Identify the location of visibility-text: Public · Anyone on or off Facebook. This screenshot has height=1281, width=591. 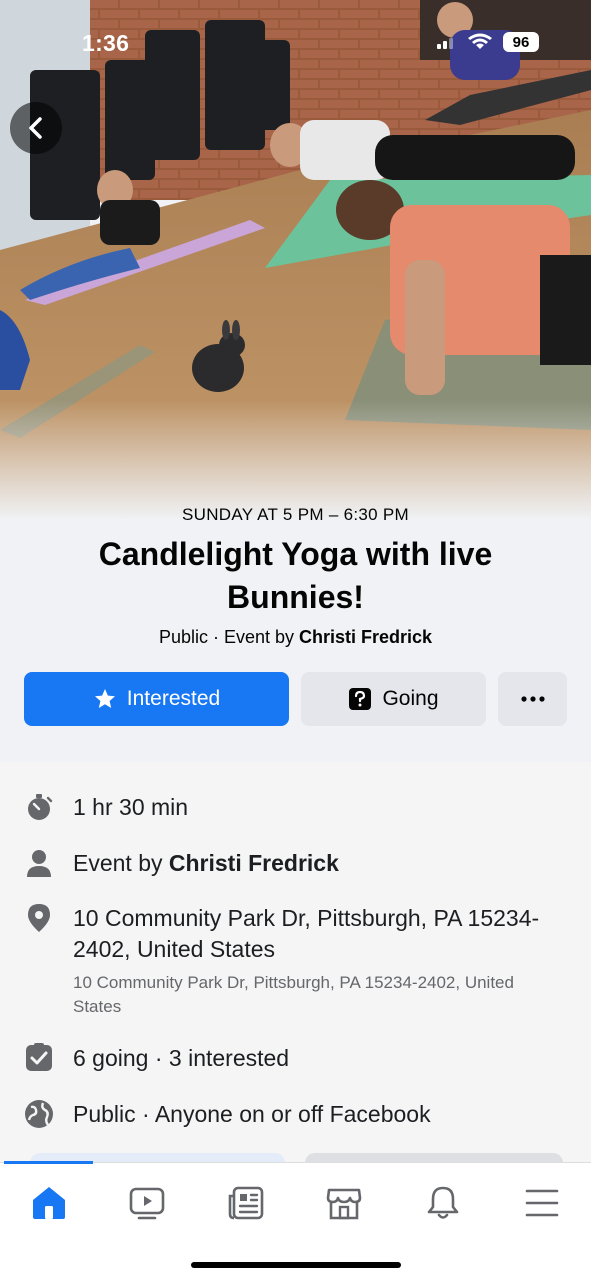
(252, 1114).